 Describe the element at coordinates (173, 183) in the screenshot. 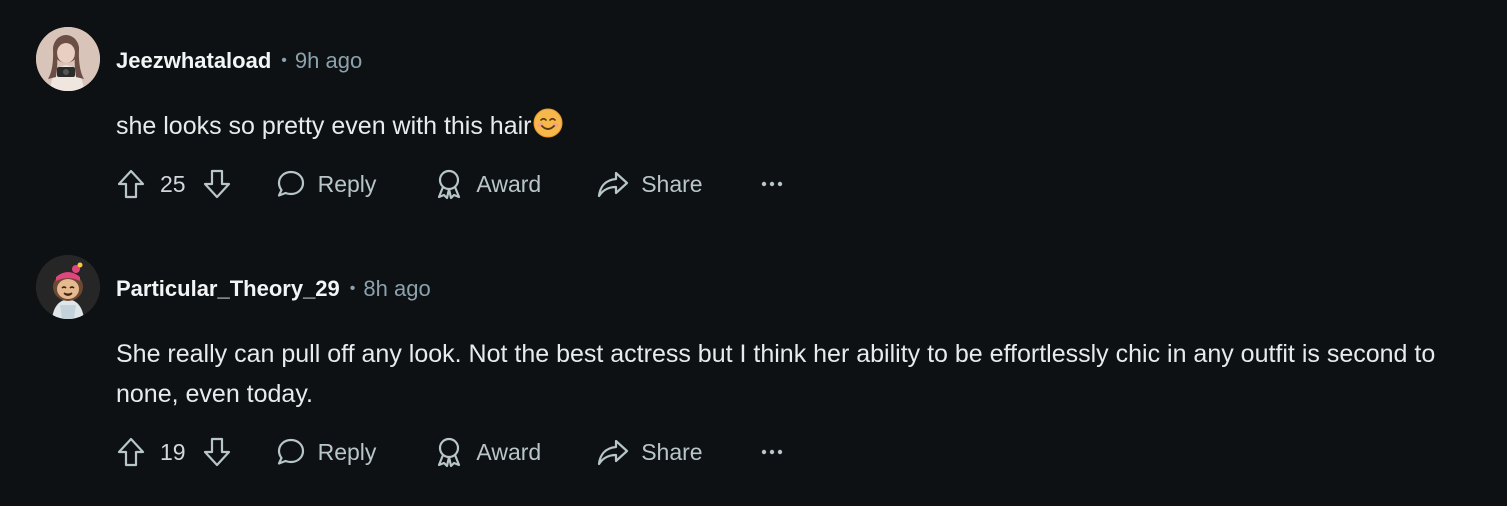

I see `vote-count: 25` at that location.